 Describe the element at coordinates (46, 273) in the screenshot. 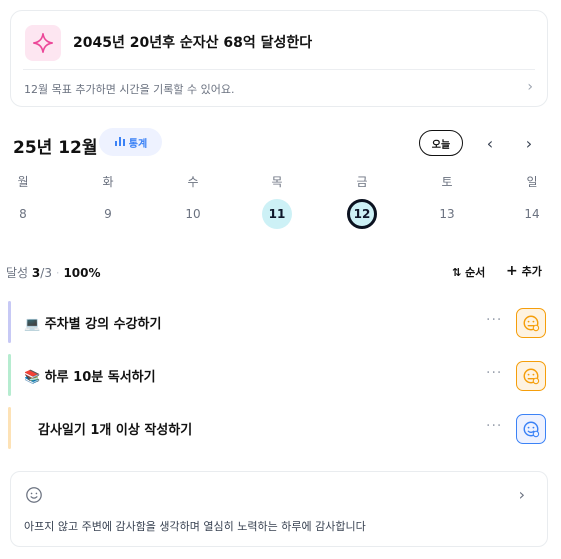

I see `progress-total: /3` at that location.